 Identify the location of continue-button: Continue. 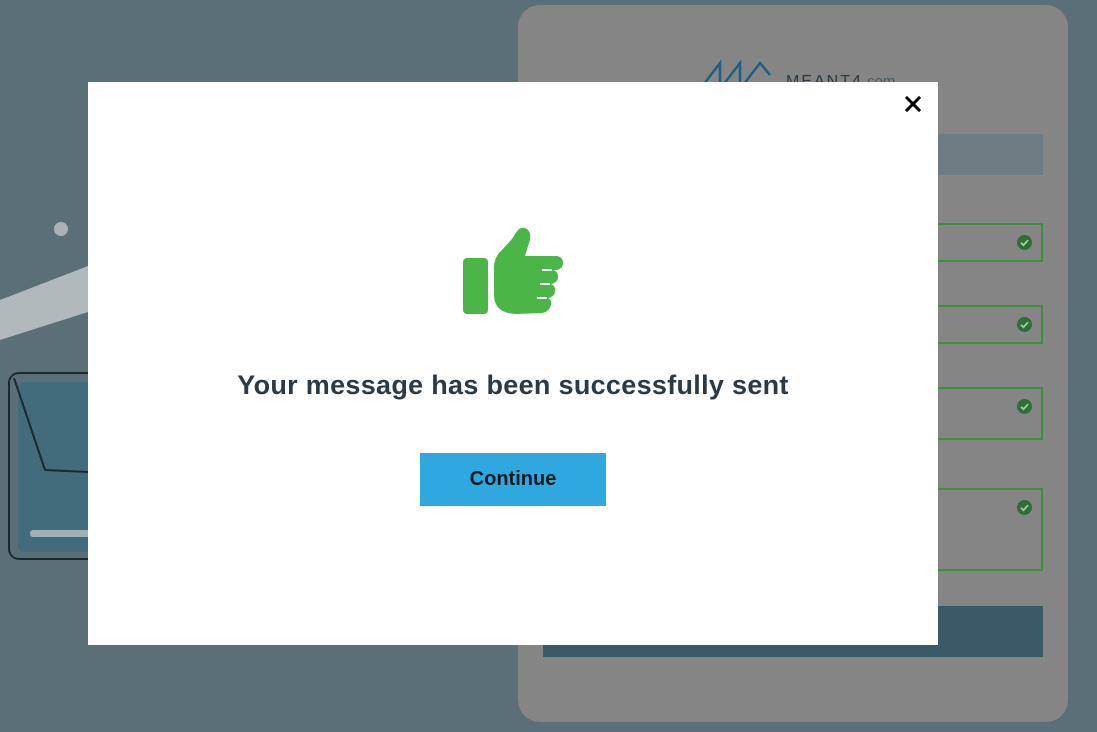
(513, 479).